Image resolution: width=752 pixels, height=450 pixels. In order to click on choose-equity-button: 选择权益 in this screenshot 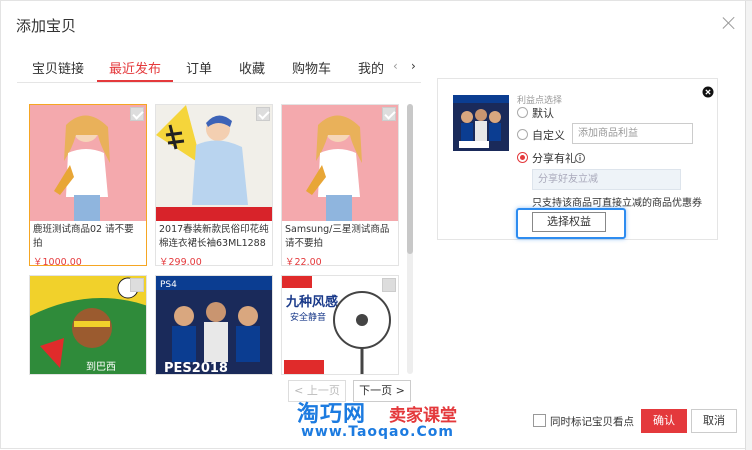, I will do `click(569, 222)`.